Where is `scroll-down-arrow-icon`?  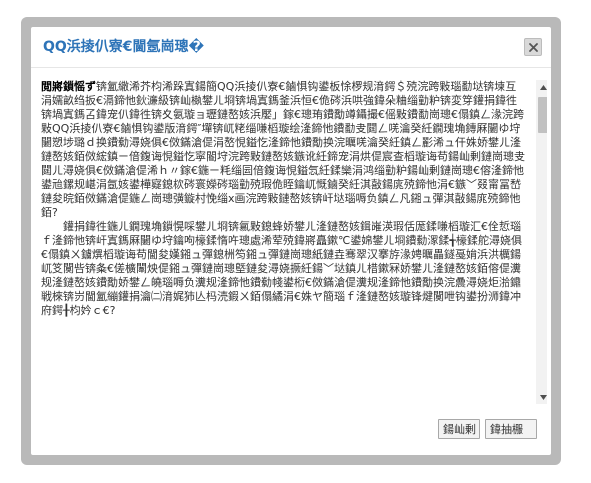 scroll-down-arrow-icon is located at coordinates (543, 397).